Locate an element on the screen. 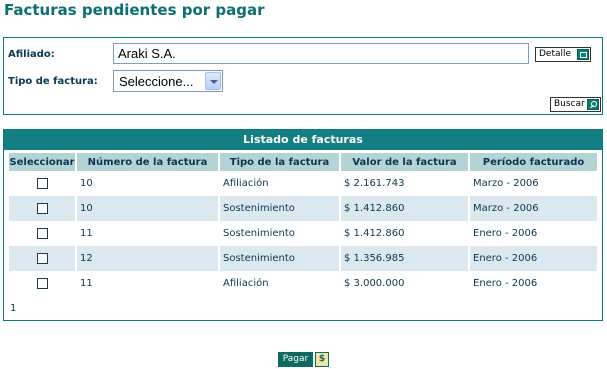 The image size is (607, 369). table-row: 11 Afiliación $ 3.000.000 Enero - 2006 is located at coordinates (304, 283).